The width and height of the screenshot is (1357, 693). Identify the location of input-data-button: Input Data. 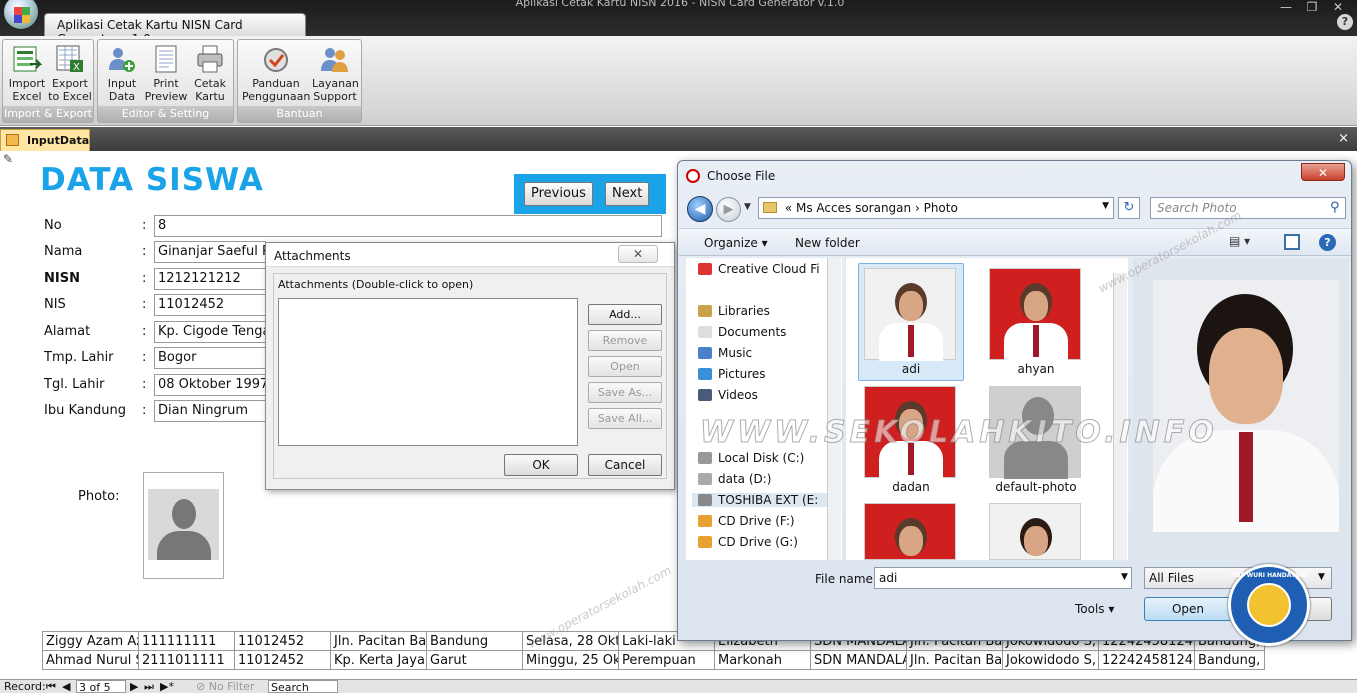
(122, 73).